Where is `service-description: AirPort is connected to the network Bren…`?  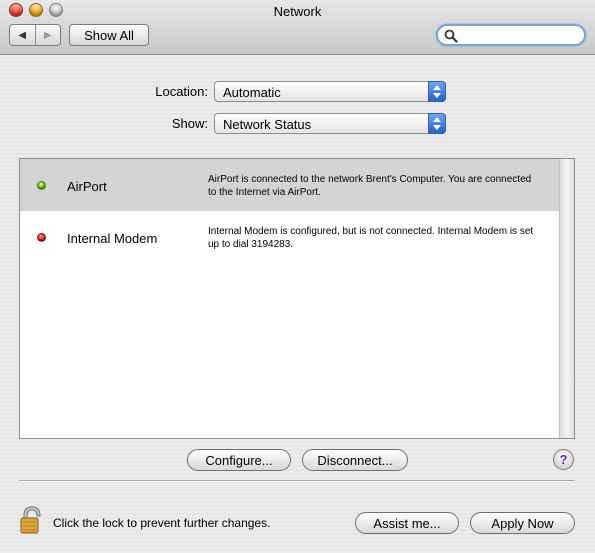
service-description: AirPort is connected to the network Bren… is located at coordinates (370, 186).